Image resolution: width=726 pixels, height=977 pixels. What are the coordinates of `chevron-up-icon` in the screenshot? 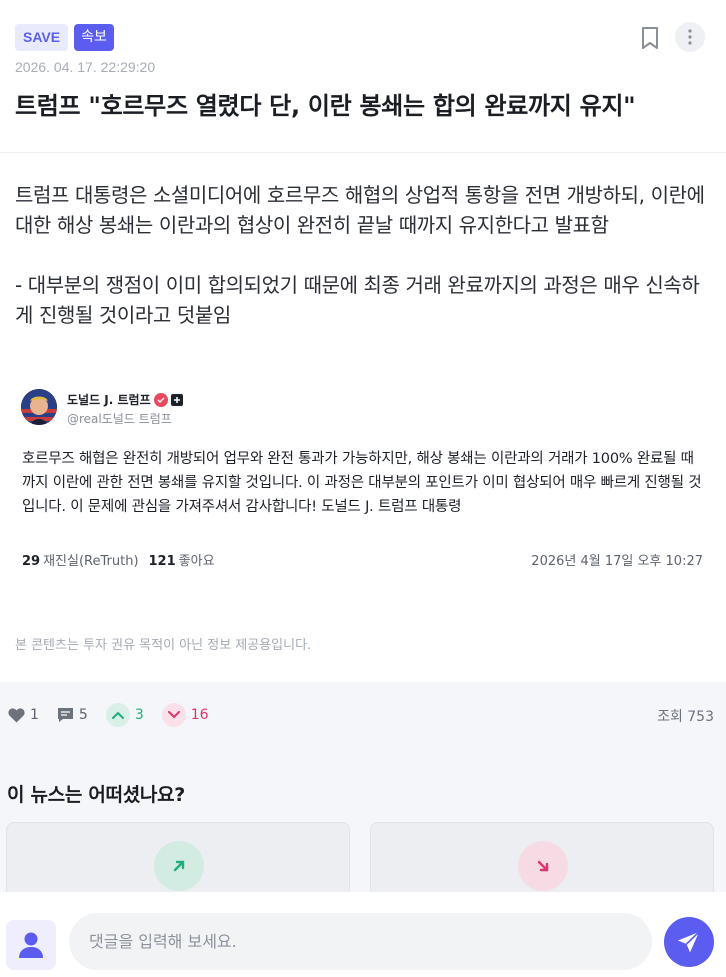 It's located at (117, 715).